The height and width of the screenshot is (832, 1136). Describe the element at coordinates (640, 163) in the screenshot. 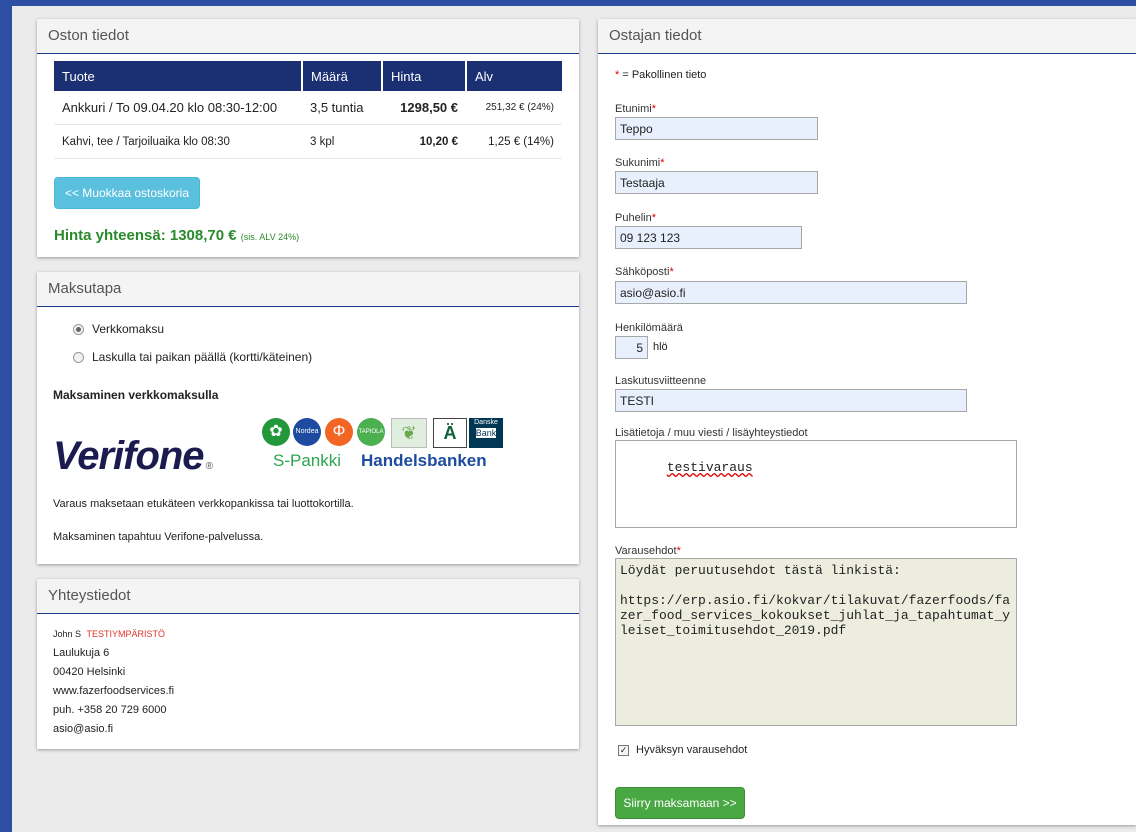

I see `last-name-label: Sukunimi*` at that location.